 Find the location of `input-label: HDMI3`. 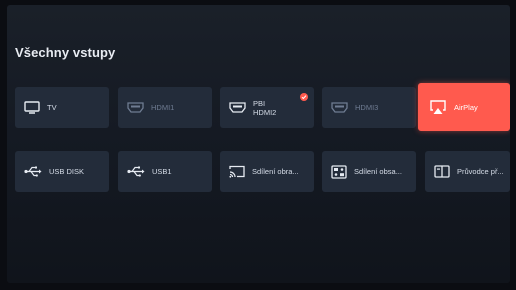

input-label: HDMI3 is located at coordinates (367, 107).